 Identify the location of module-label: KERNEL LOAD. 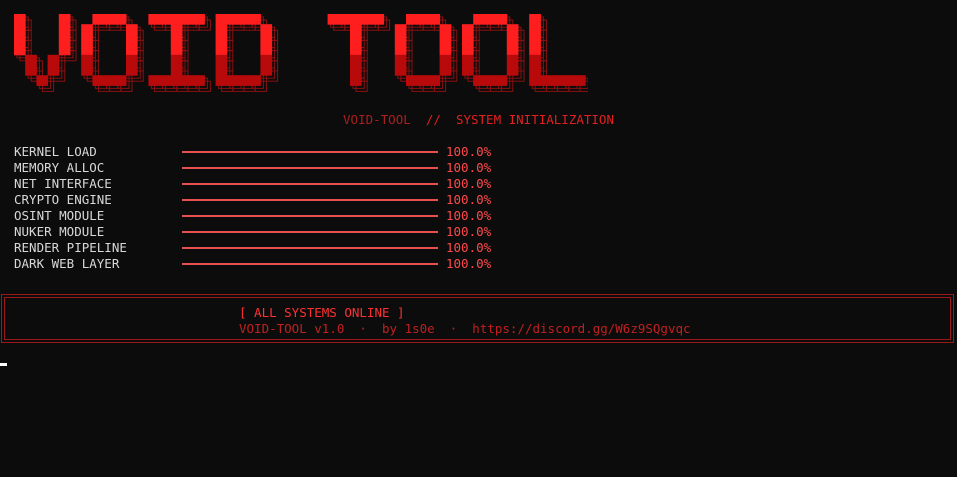
(55, 151).